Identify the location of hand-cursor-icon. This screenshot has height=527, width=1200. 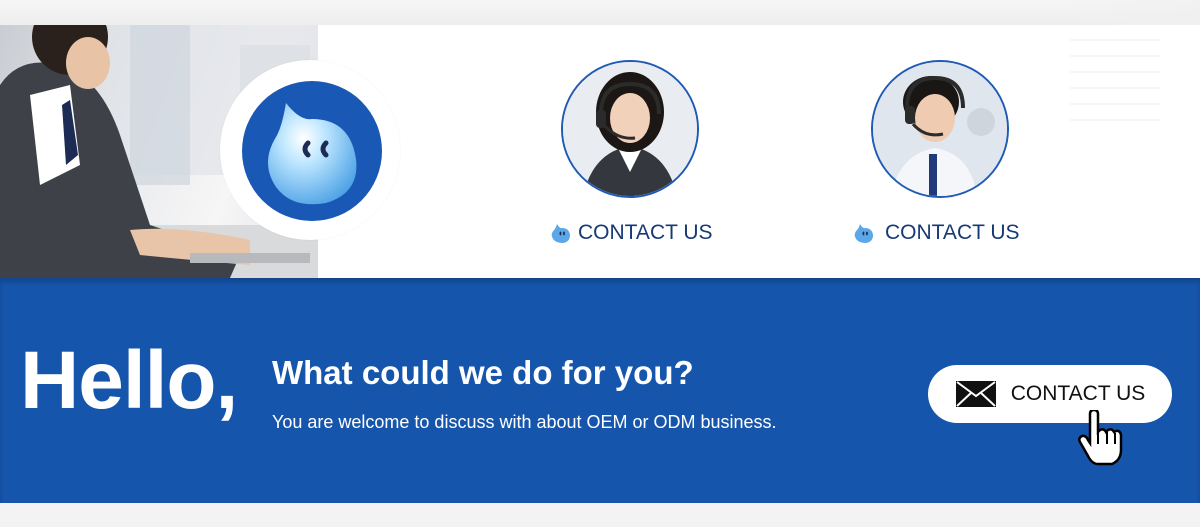
(1100, 438).